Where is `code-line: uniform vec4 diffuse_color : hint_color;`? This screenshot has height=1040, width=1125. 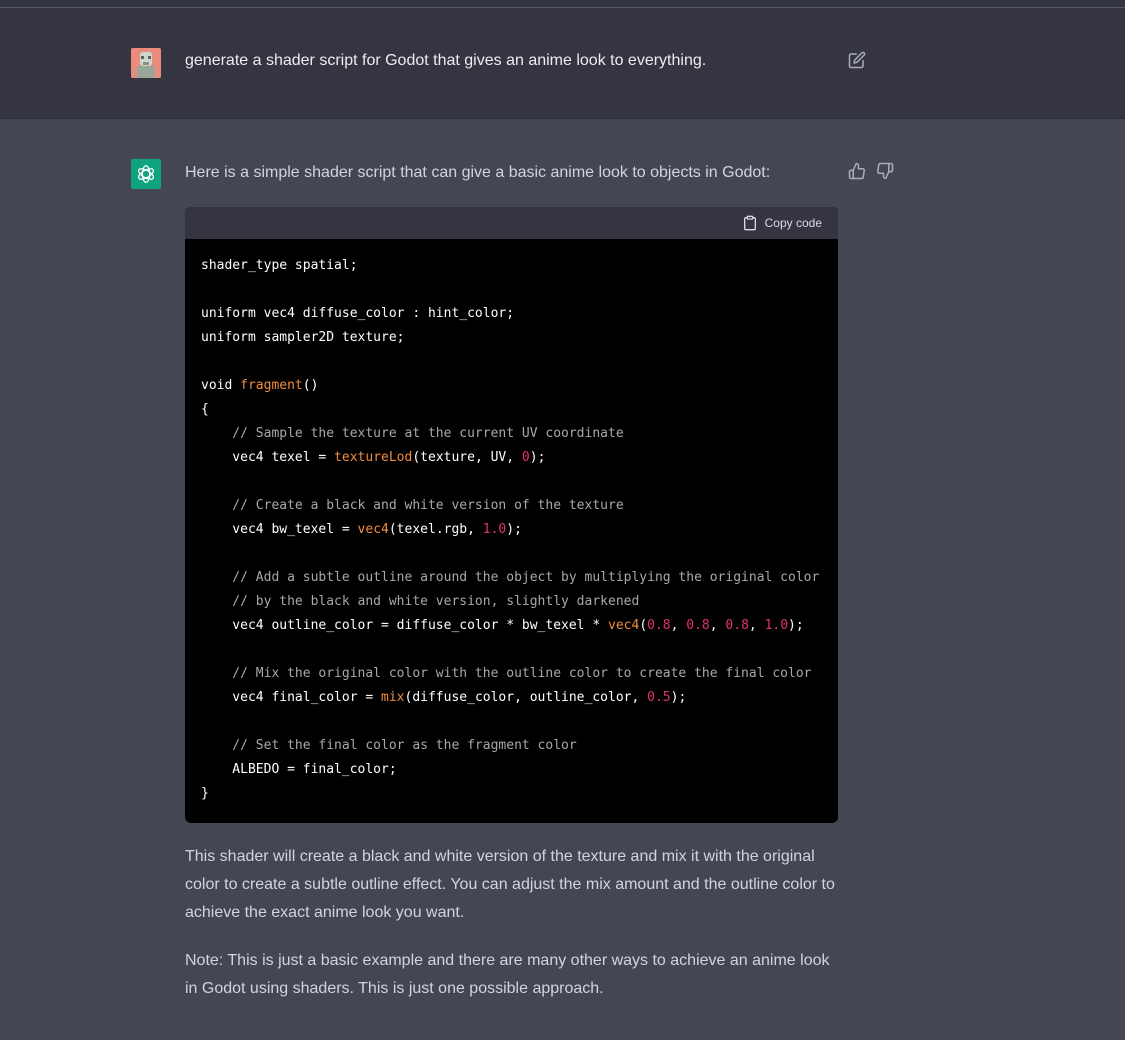 code-line: uniform vec4 diffuse_color : hint_color; is located at coordinates (511, 314).